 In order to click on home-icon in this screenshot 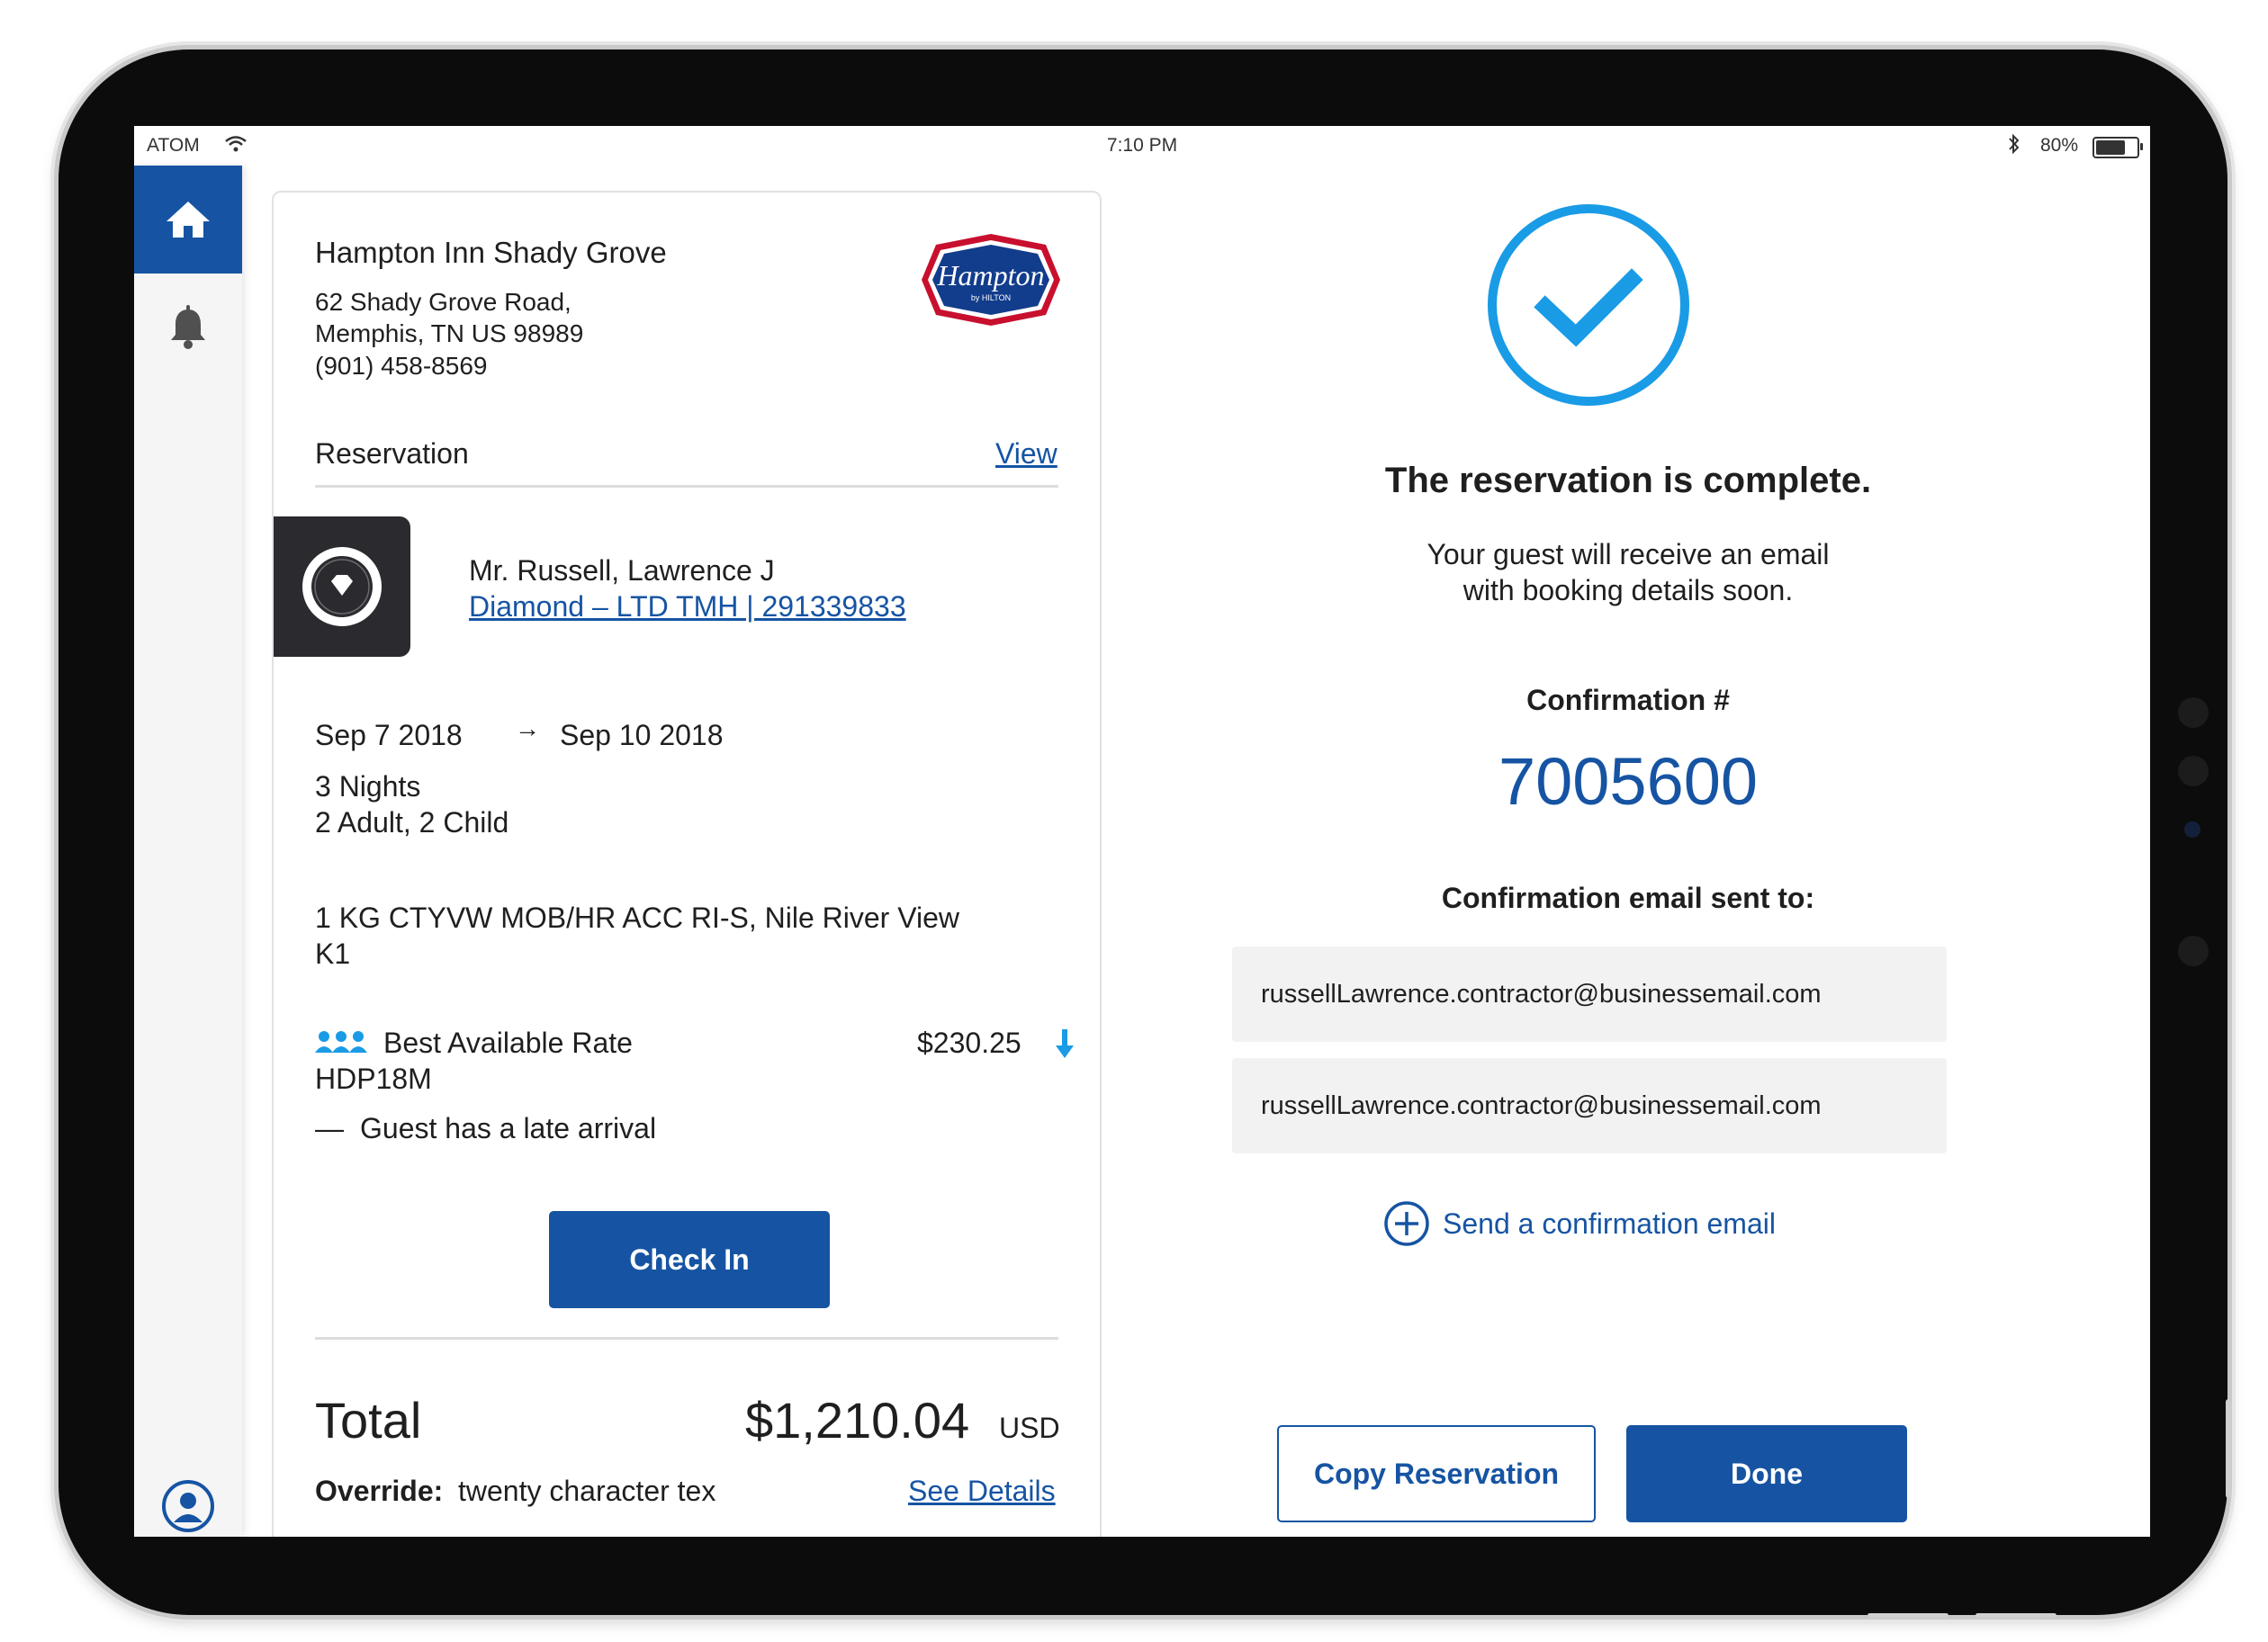, I will do `click(188, 220)`.